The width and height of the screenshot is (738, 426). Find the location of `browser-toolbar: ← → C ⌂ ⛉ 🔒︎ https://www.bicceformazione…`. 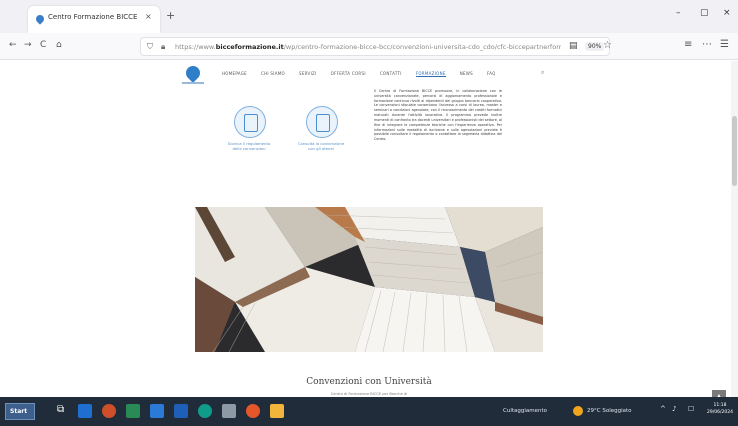

browser-toolbar: ← → C ⌂ ⛉ 🔒︎ https://www.bicceformazione… is located at coordinates (369, 46).